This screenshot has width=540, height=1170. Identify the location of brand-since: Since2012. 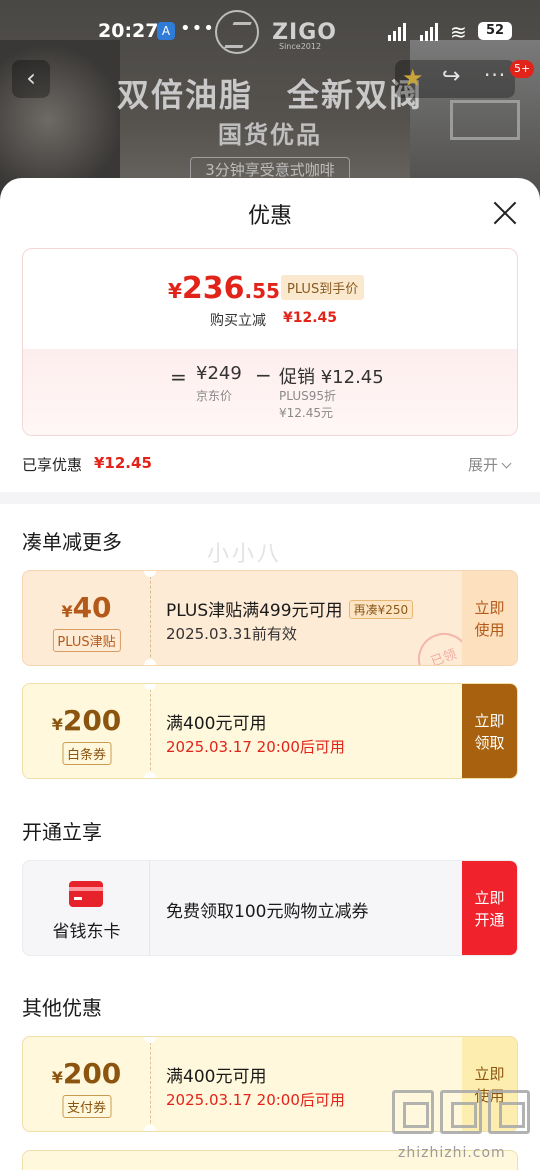
(300, 46).